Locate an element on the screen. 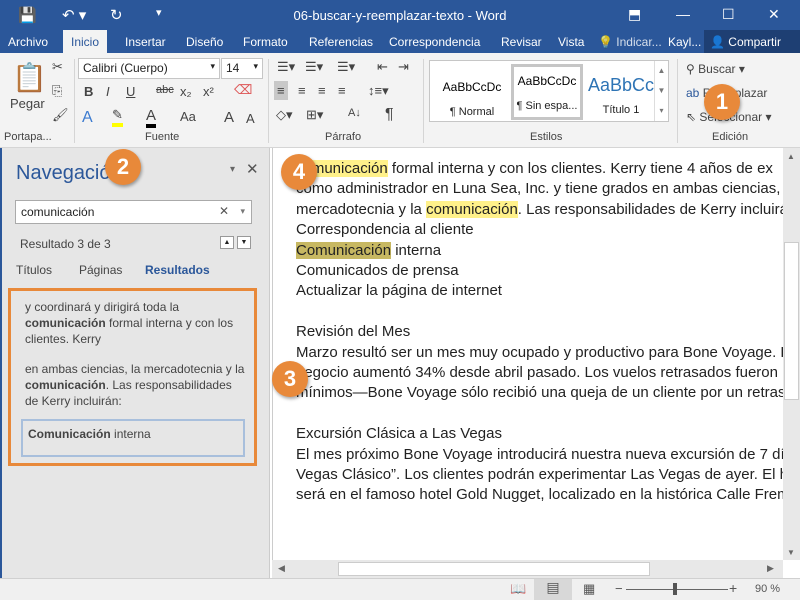 This screenshot has width=800, height=600. read-mode-icon: 📖 is located at coordinates (518, 589).